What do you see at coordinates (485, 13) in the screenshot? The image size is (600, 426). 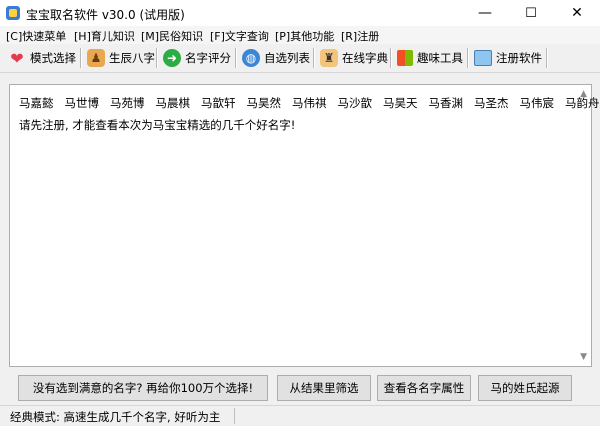 I see `minimize-button: —` at bounding box center [485, 13].